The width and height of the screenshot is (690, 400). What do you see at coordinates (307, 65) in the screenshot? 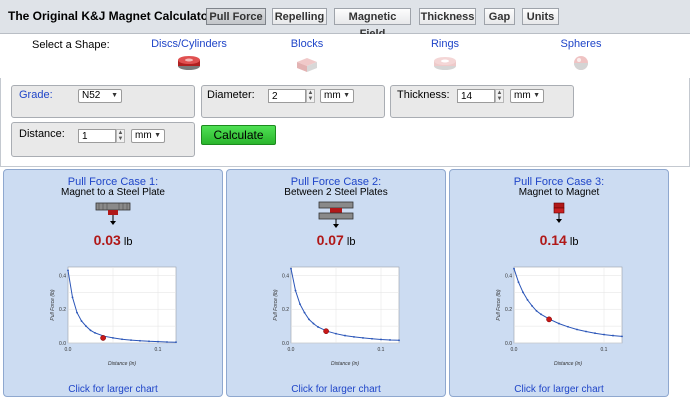
I see `block-magnet-icon` at bounding box center [307, 65].